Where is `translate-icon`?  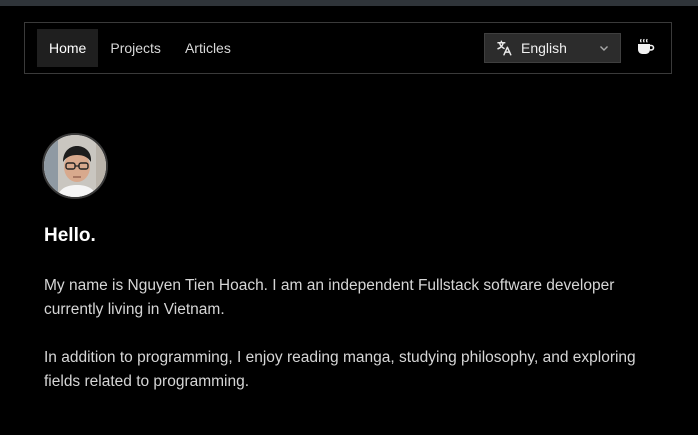 translate-icon is located at coordinates (504, 48).